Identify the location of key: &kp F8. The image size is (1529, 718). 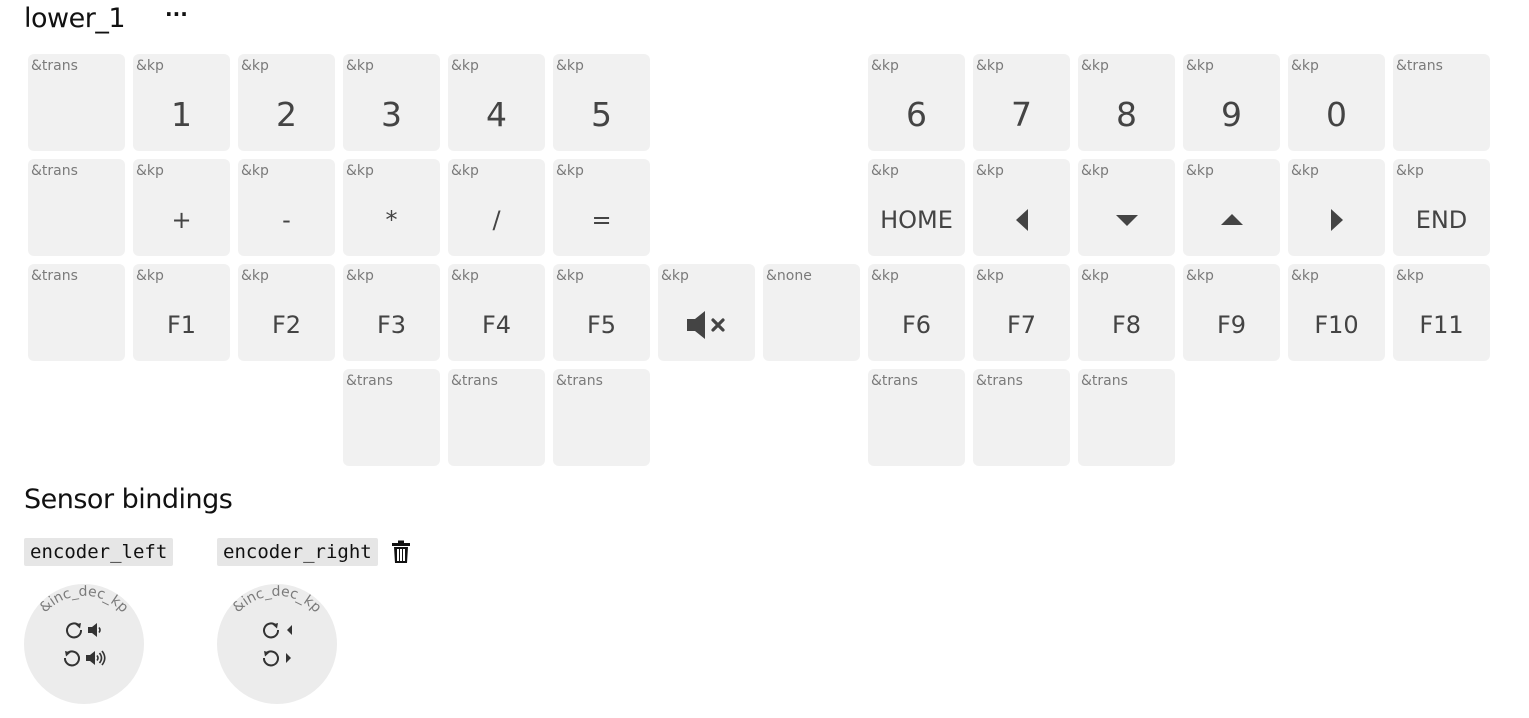
(1126, 312).